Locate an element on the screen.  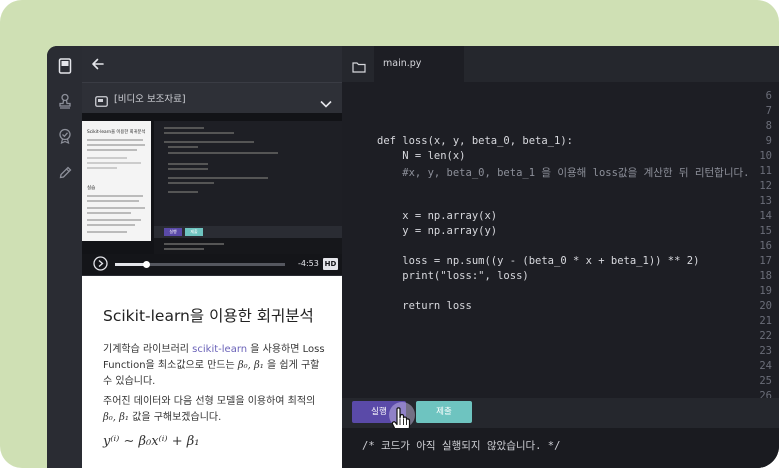
output-console: /* 코드가 아직 실행되지 않았습니다. */ is located at coordinates (560, 448).